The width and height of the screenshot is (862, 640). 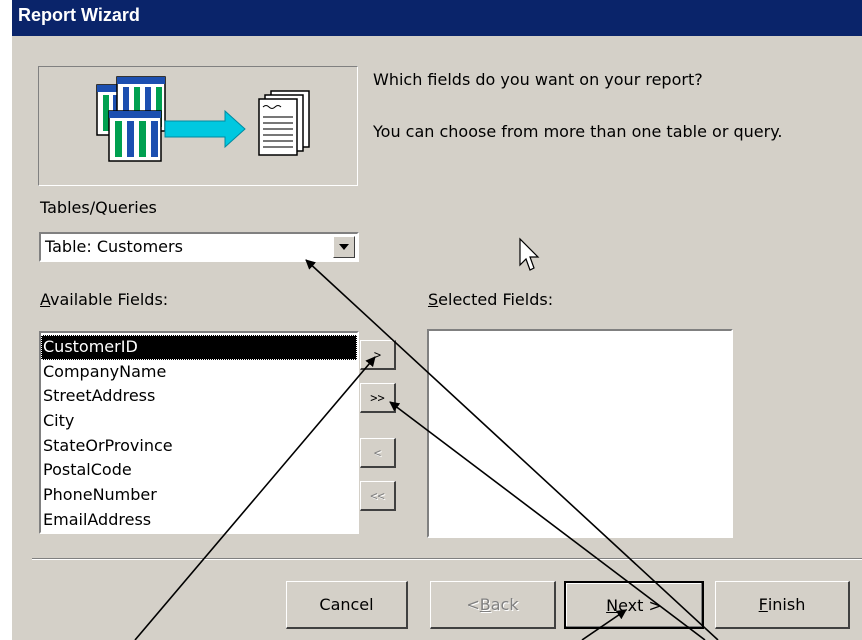 I want to click on footer-divider-highlight, so click(x=447, y=559).